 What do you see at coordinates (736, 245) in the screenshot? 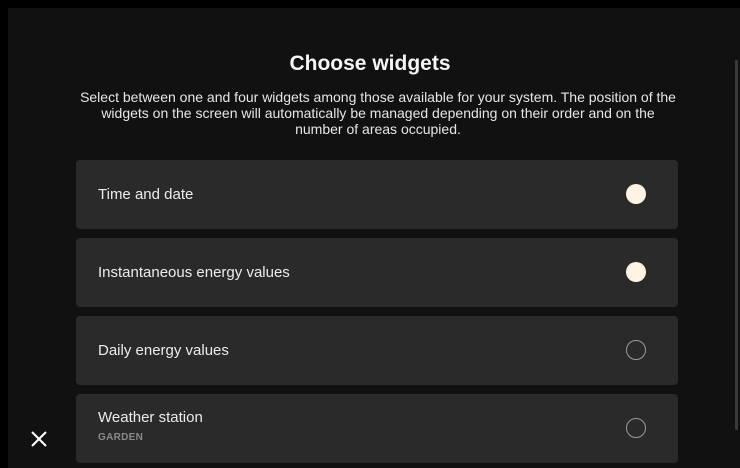
I see `scrollbar` at bounding box center [736, 245].